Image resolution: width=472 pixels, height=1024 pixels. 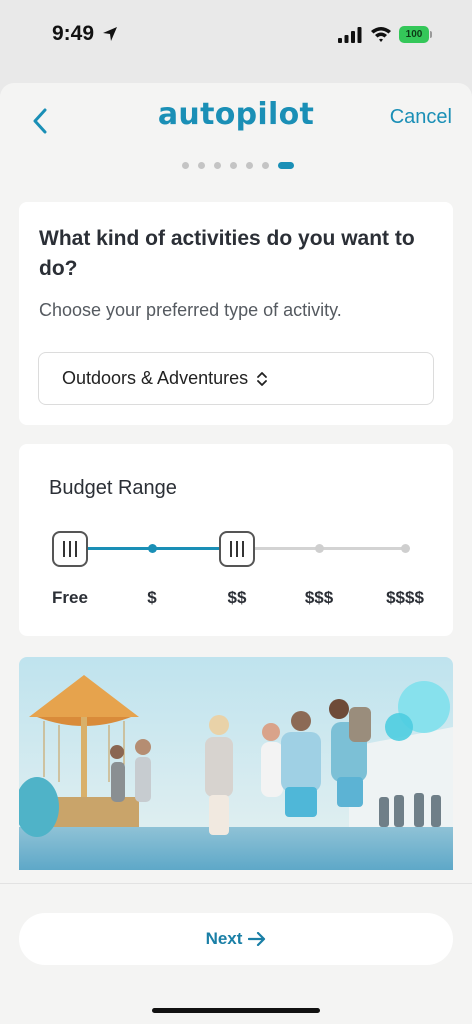 What do you see at coordinates (113, 488) in the screenshot?
I see `budget-title: Budget Range` at bounding box center [113, 488].